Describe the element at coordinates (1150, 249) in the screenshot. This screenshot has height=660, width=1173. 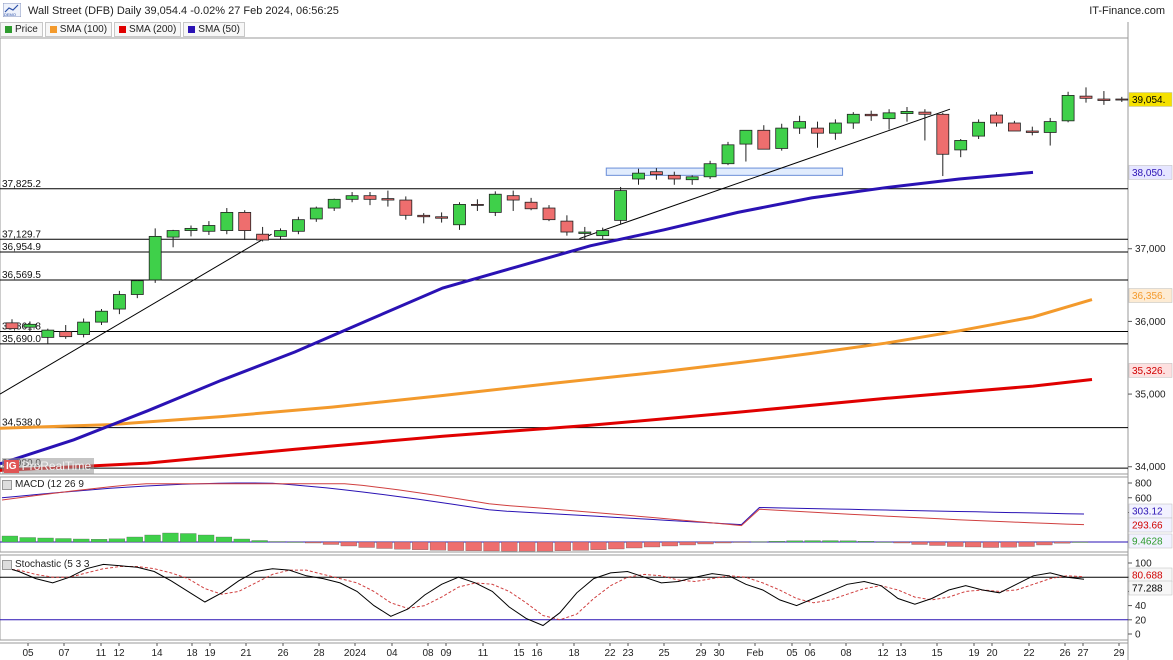
I see `y-tick-label: 37,000` at that location.